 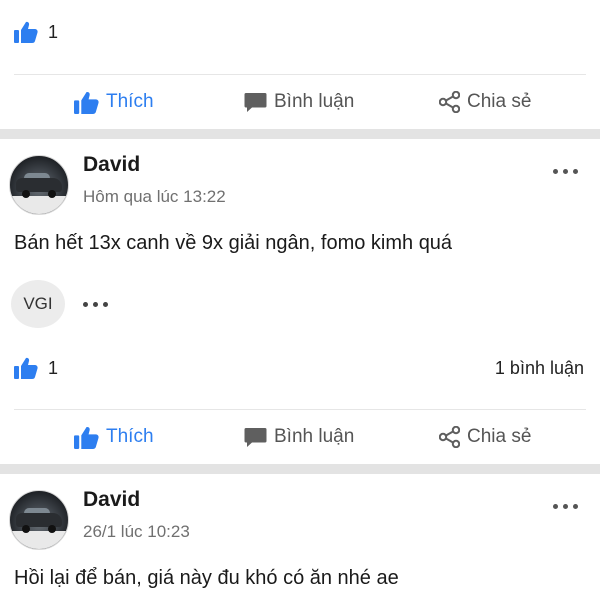 What do you see at coordinates (539, 368) in the screenshot?
I see `comment-count-link: 1 bình luận` at bounding box center [539, 368].